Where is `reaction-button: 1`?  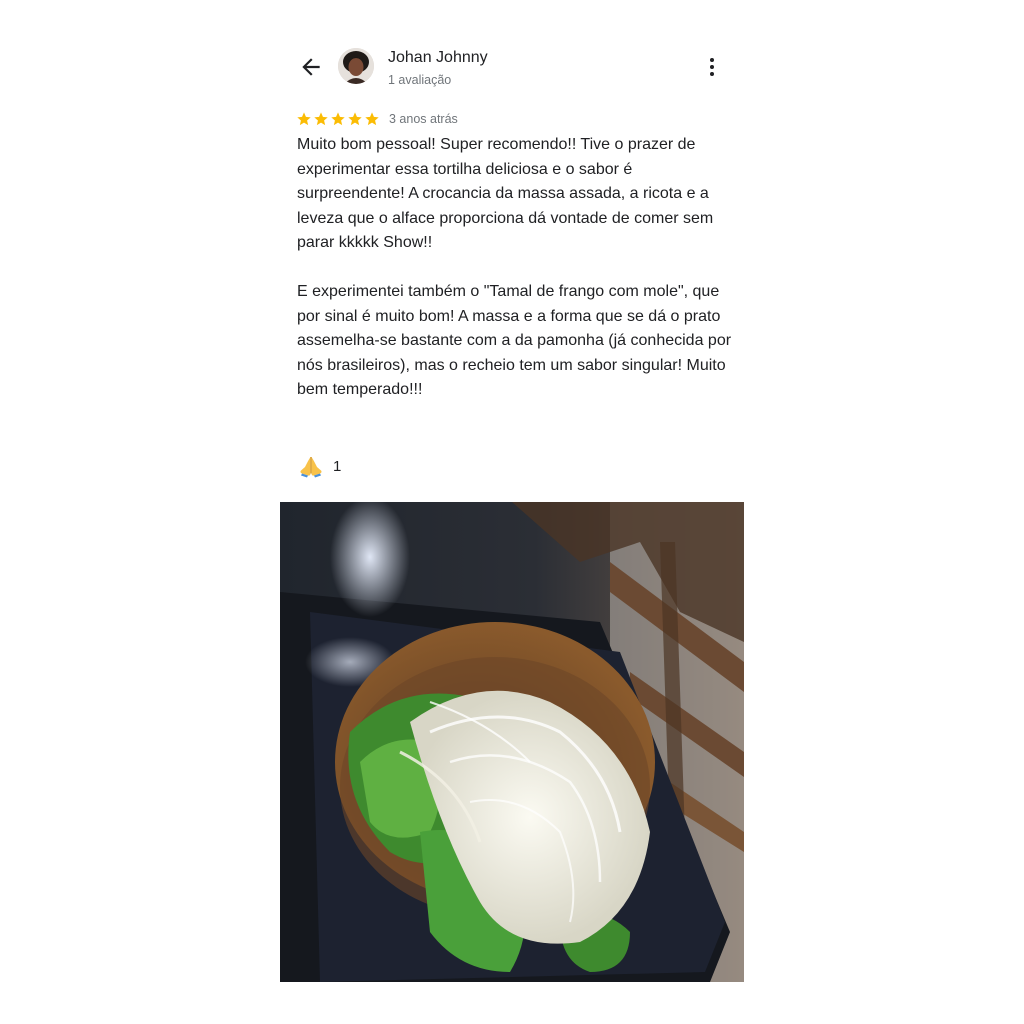 reaction-button: 1 is located at coordinates (319, 466).